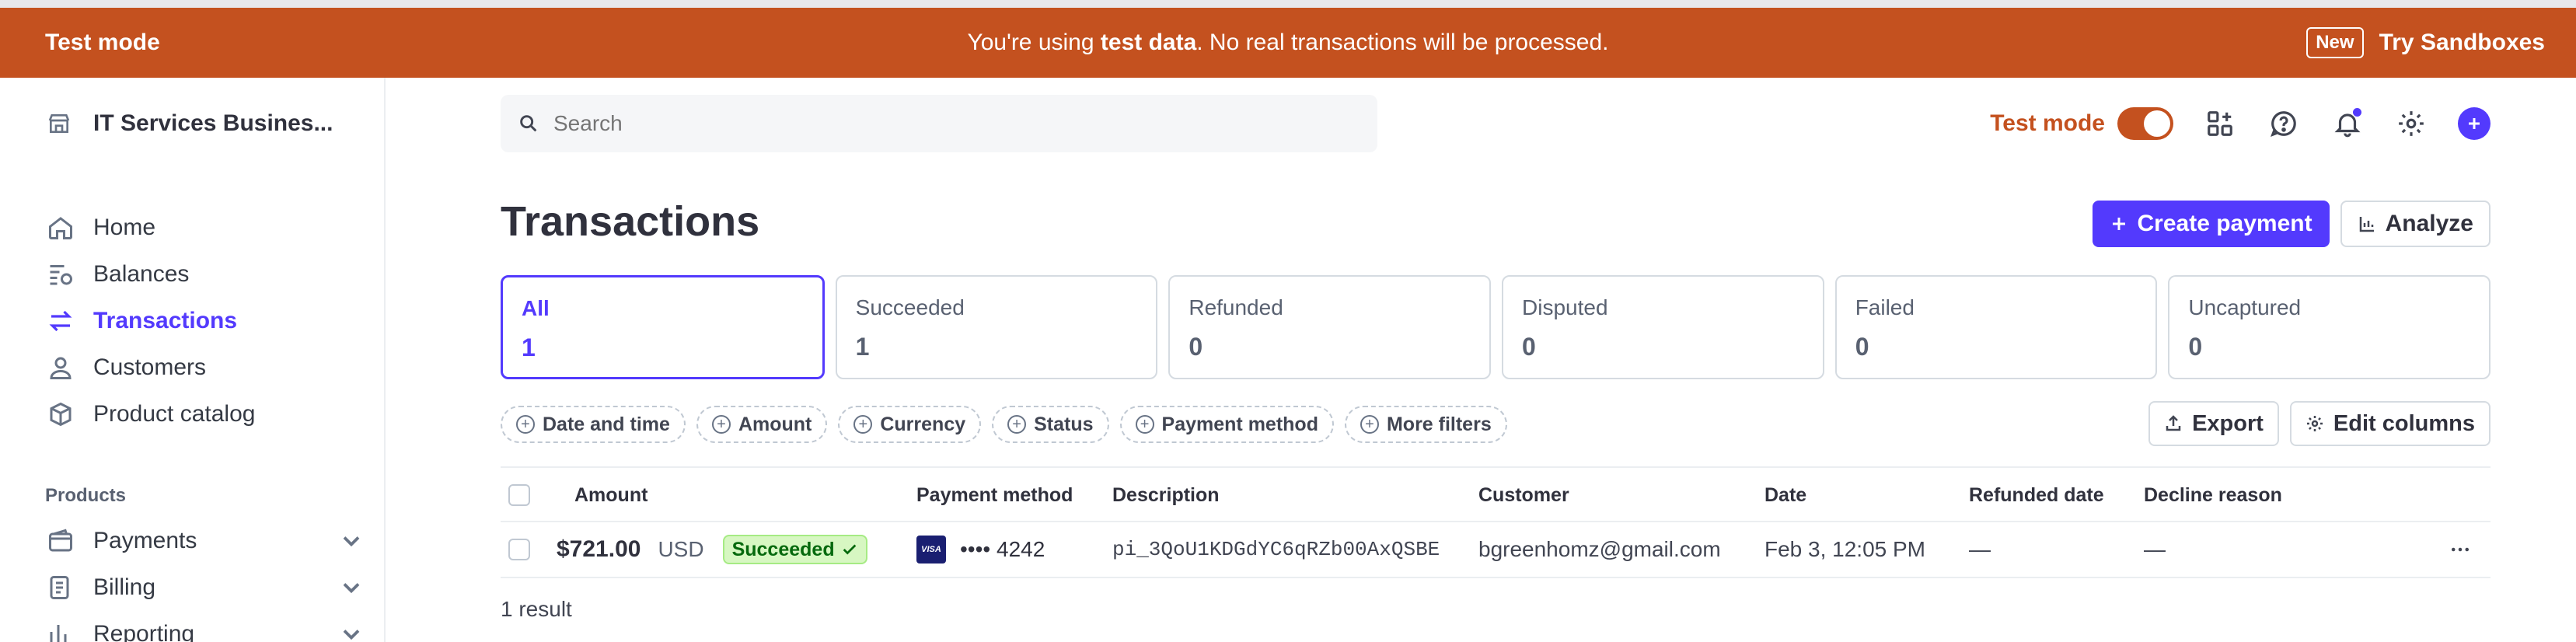  Describe the element at coordinates (1236, 307) in the screenshot. I see `tab-label: Refunded` at that location.